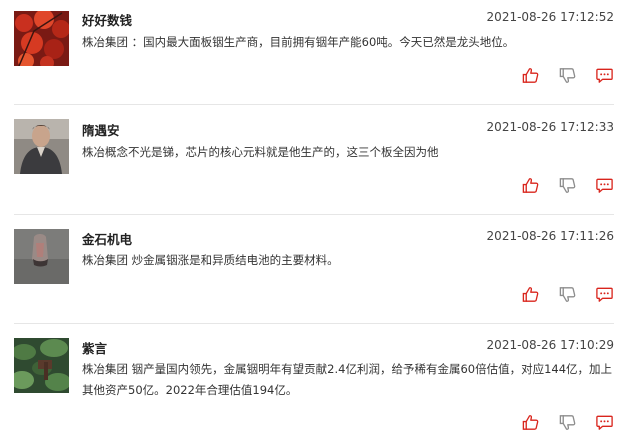  What do you see at coordinates (260, 152) in the screenshot?
I see `post-body: 株冶概念不光是锑，芯片的核心元料就是他生产的，这三个板全因为他` at bounding box center [260, 152].